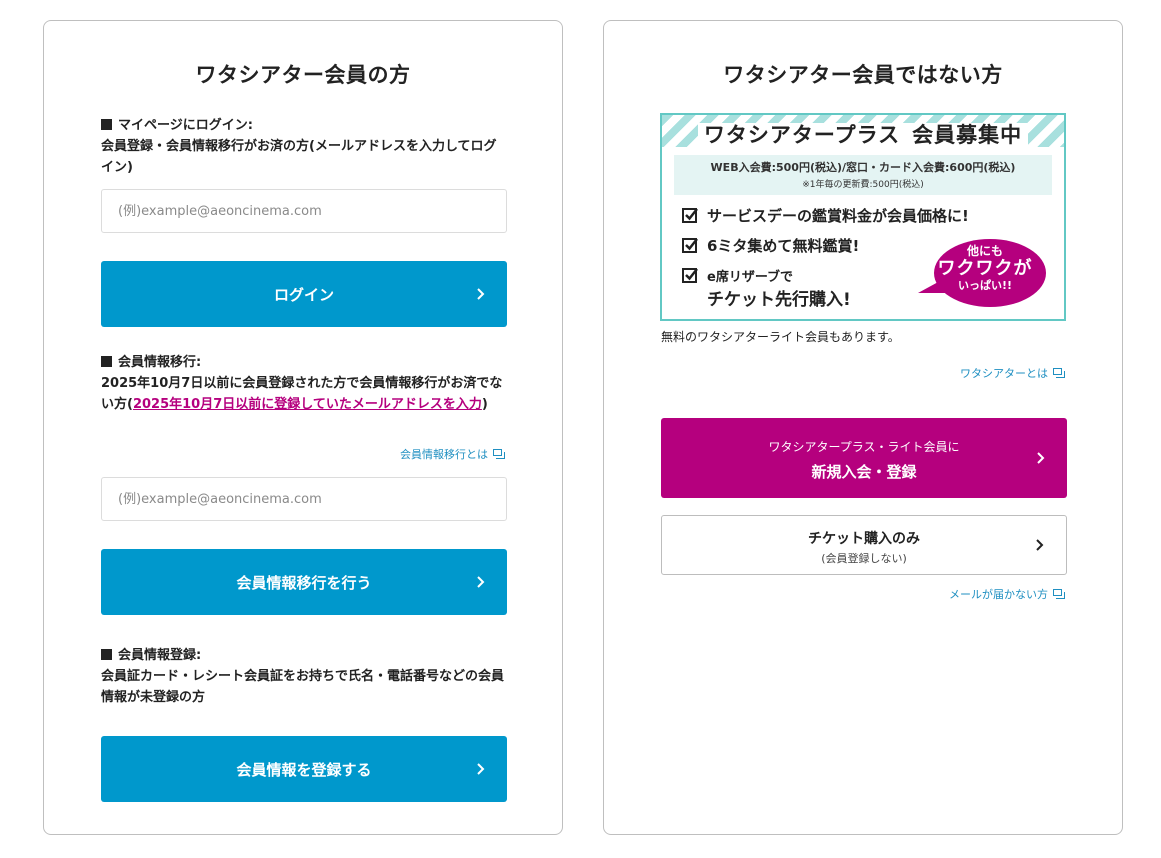 This screenshot has height=858, width=1161. What do you see at coordinates (304, 294) in the screenshot?
I see `login-button: ログイン` at bounding box center [304, 294].